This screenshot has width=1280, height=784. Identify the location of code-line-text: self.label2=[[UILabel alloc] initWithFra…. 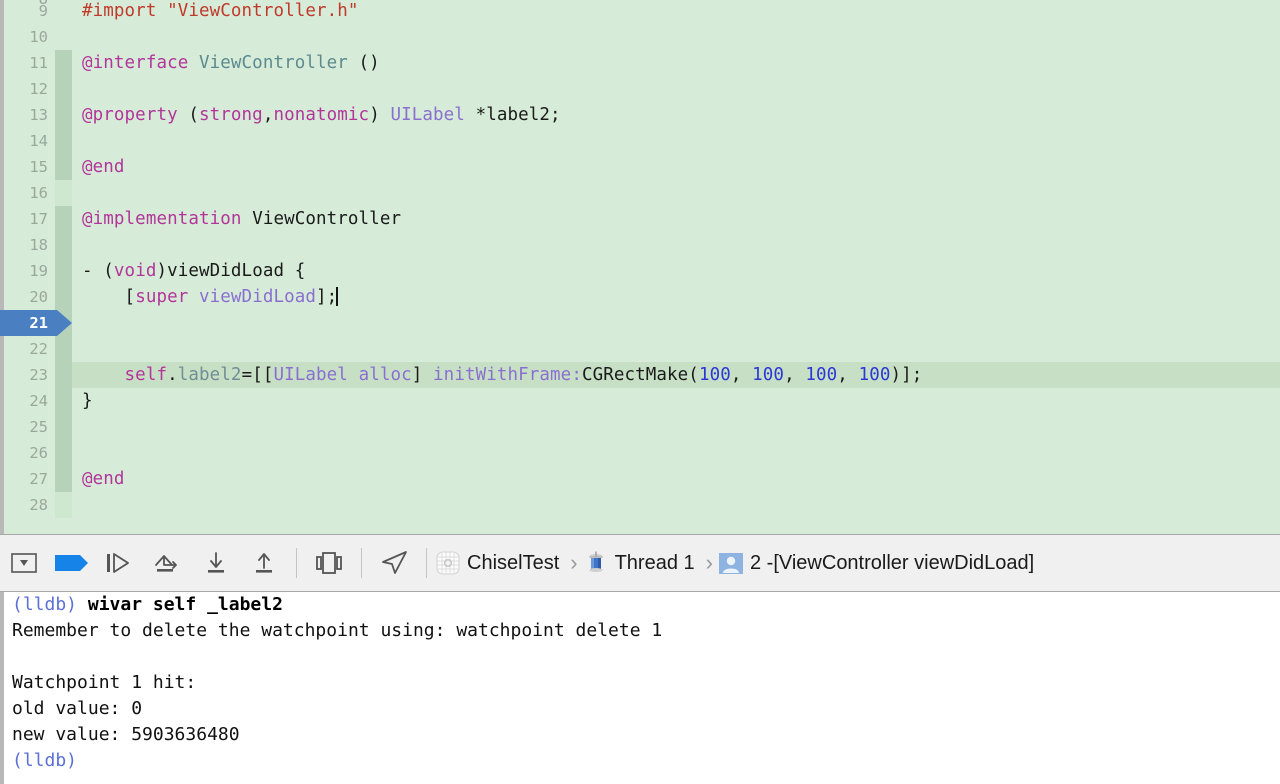
(502, 375).